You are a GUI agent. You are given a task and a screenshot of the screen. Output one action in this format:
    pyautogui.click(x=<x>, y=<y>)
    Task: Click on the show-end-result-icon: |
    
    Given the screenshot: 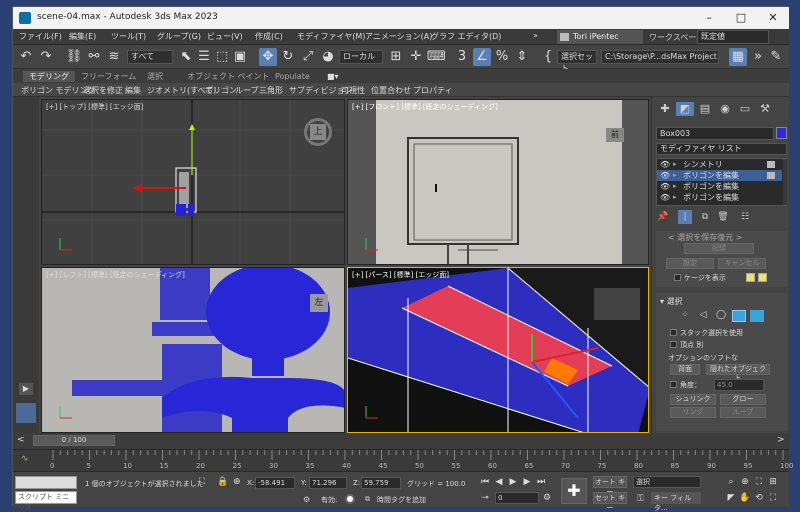 What is the action you would take?
    pyautogui.click(x=685, y=217)
    